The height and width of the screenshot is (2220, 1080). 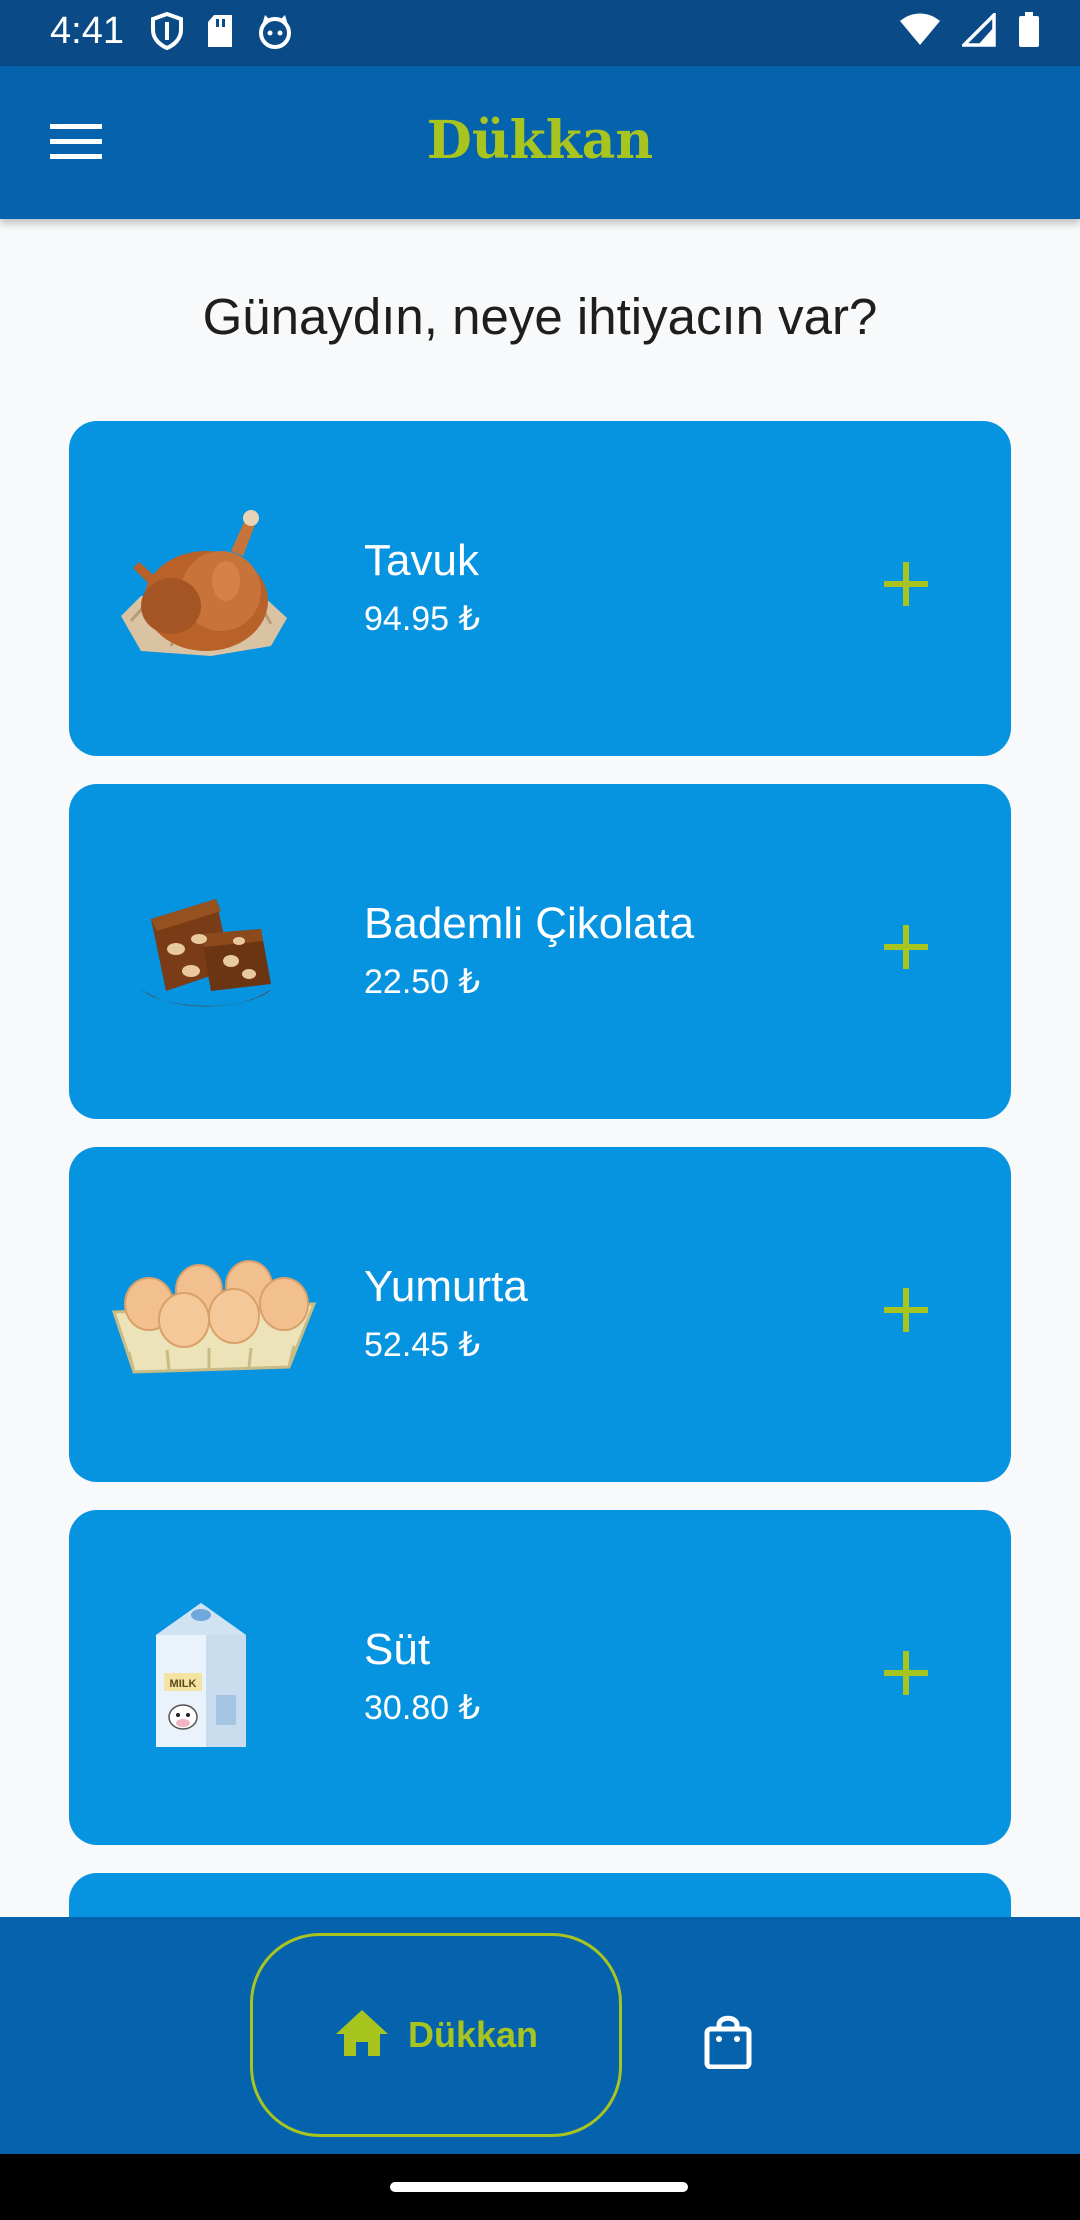 What do you see at coordinates (540, 33) in the screenshot?
I see `status-bar: 4:41` at bounding box center [540, 33].